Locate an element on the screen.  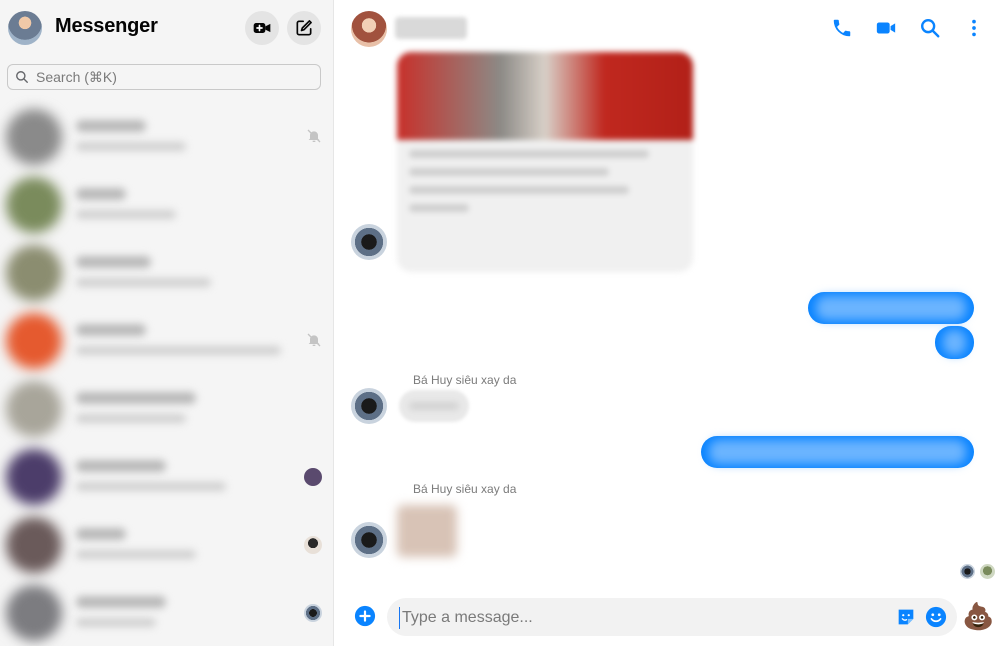
search-bar is located at coordinates (164, 77).